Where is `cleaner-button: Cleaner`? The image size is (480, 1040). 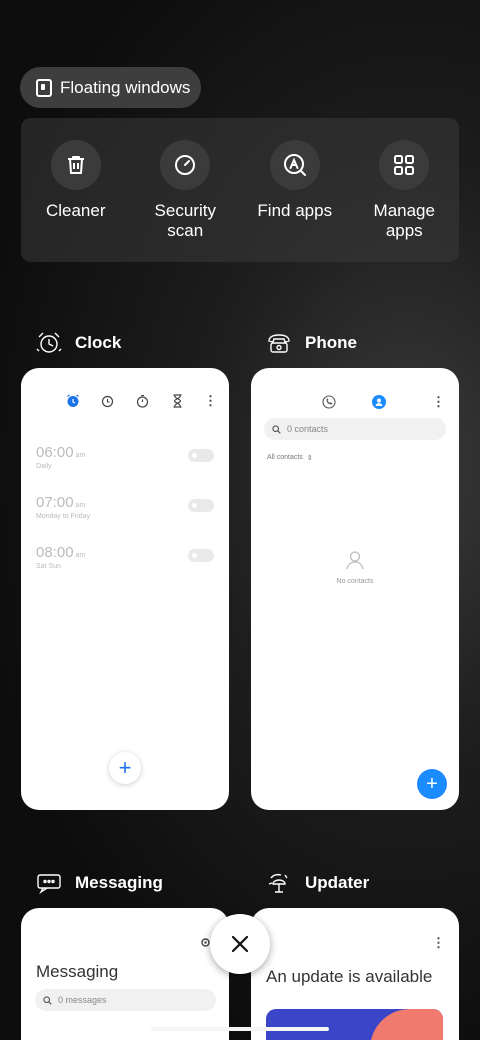
cleaner-button: Cleaner is located at coordinates (76, 190).